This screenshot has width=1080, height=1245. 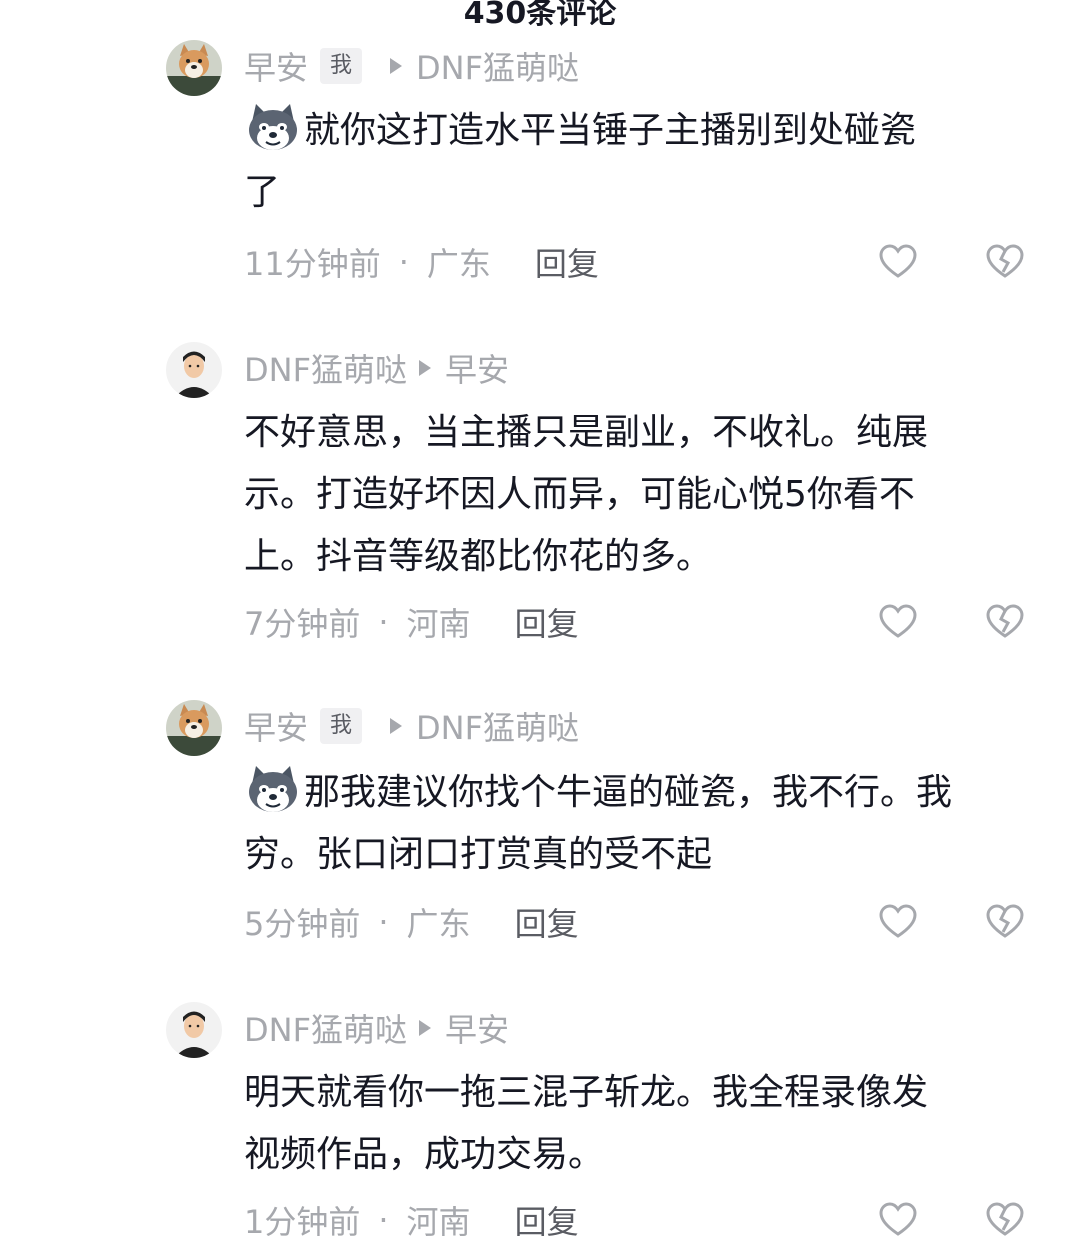 I want to click on comment-text: 那我建议你找个牛逼的碰瓷，我不行。我 穷。张口闭口打赏真的受不起, so click(x=639, y=824).